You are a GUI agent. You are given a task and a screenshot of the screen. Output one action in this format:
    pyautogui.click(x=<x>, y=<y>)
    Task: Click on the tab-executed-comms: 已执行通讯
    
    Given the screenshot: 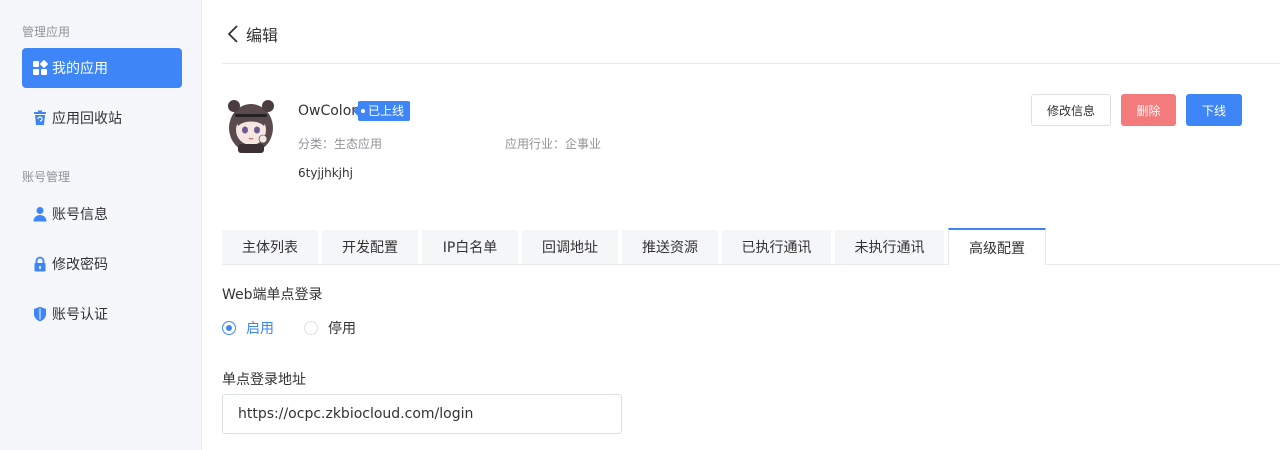 What is the action you would take?
    pyautogui.click(x=776, y=247)
    